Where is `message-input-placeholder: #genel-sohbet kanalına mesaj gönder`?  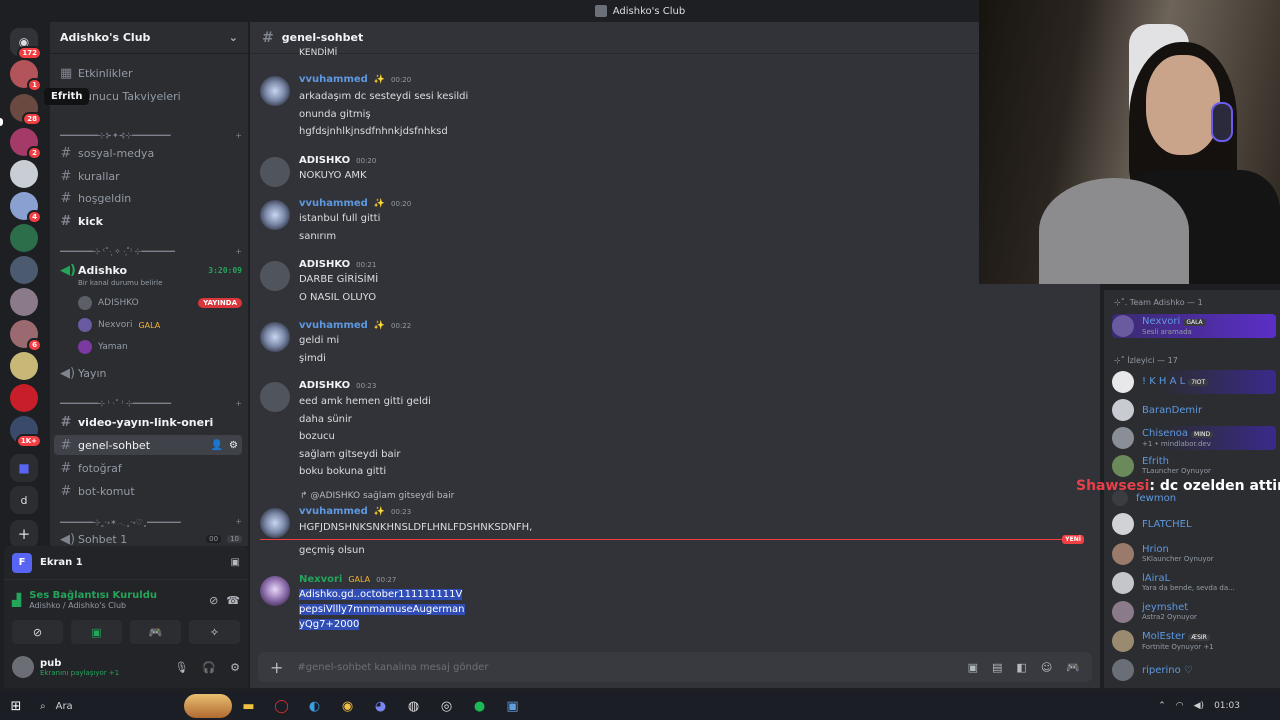
message-input-placeholder: #genel-sohbet kanalına mesaj gönder is located at coordinates (392, 667).